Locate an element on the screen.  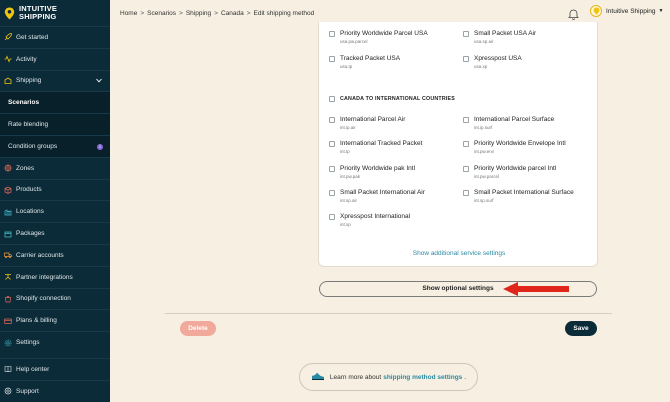
sidebar-item-support: Support is located at coordinates (55, 390).